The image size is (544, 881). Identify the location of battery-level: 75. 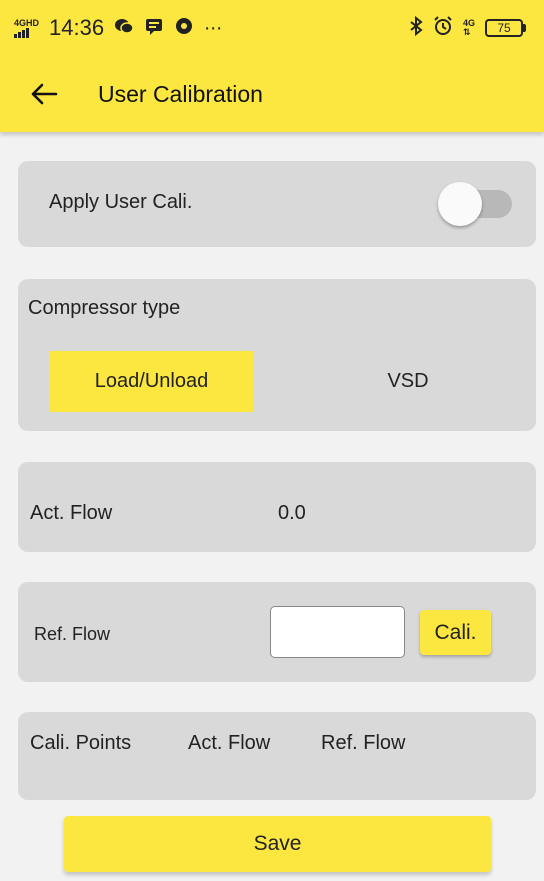
(504, 28).